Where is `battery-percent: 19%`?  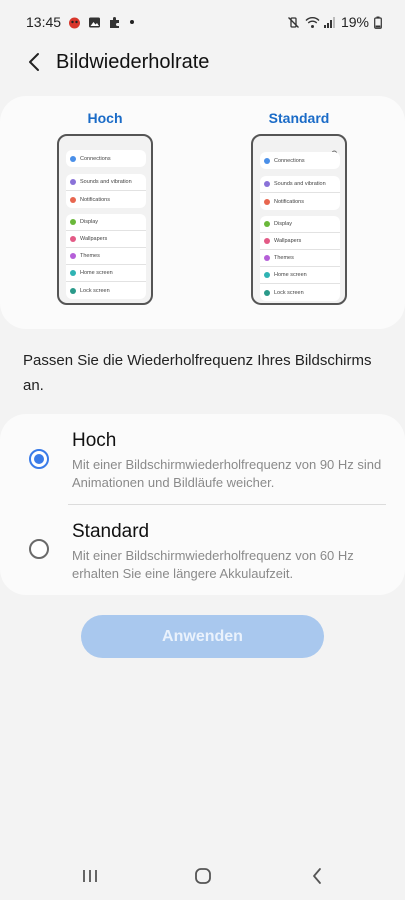
battery-percent: 19% is located at coordinates (354, 22).